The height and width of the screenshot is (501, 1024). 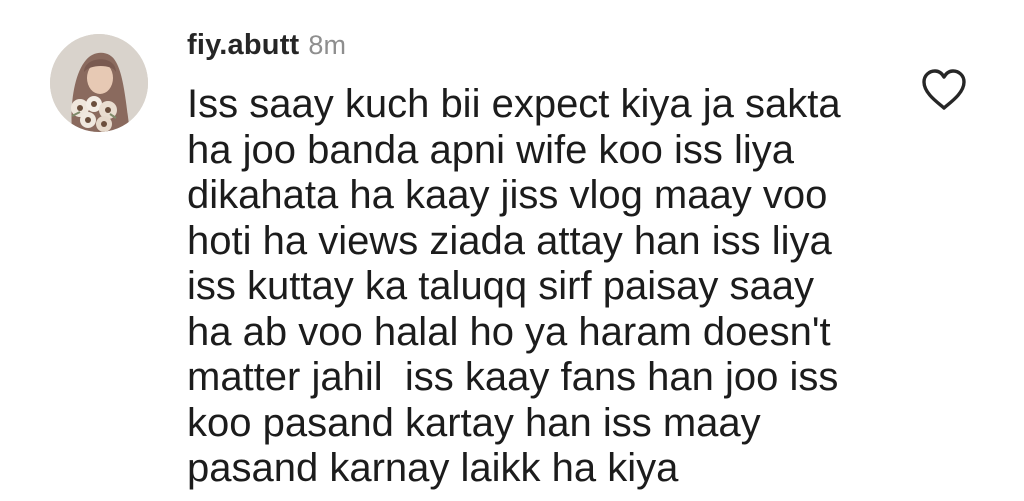 What do you see at coordinates (507, 195) in the screenshot?
I see `comment-line: dikahata ha kaay jiss vlog maay voo` at bounding box center [507, 195].